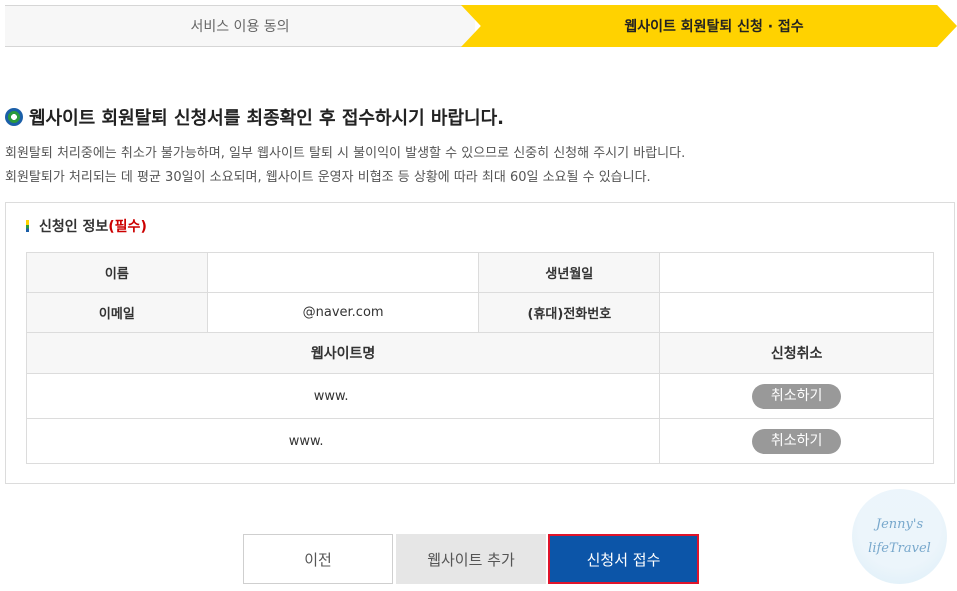  I want to click on name-label: 이름, so click(117, 272).